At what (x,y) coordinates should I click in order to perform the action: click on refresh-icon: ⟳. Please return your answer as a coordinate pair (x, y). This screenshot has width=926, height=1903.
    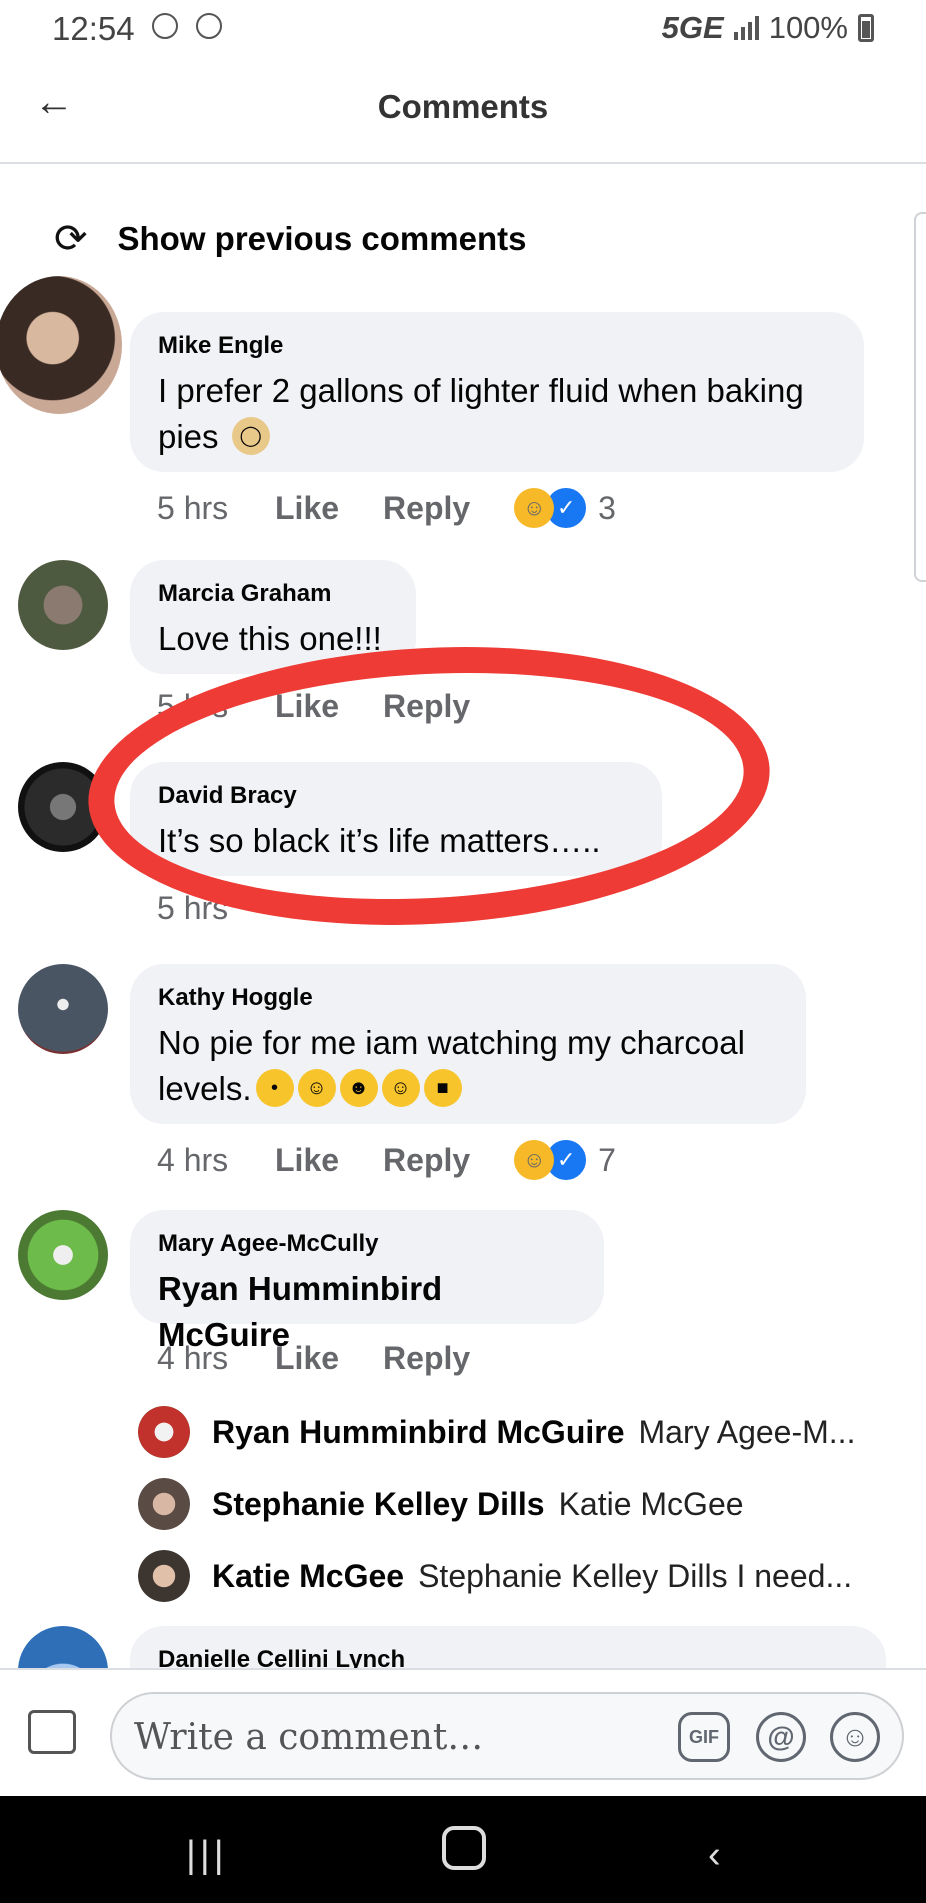
    Looking at the image, I should click on (71, 239).